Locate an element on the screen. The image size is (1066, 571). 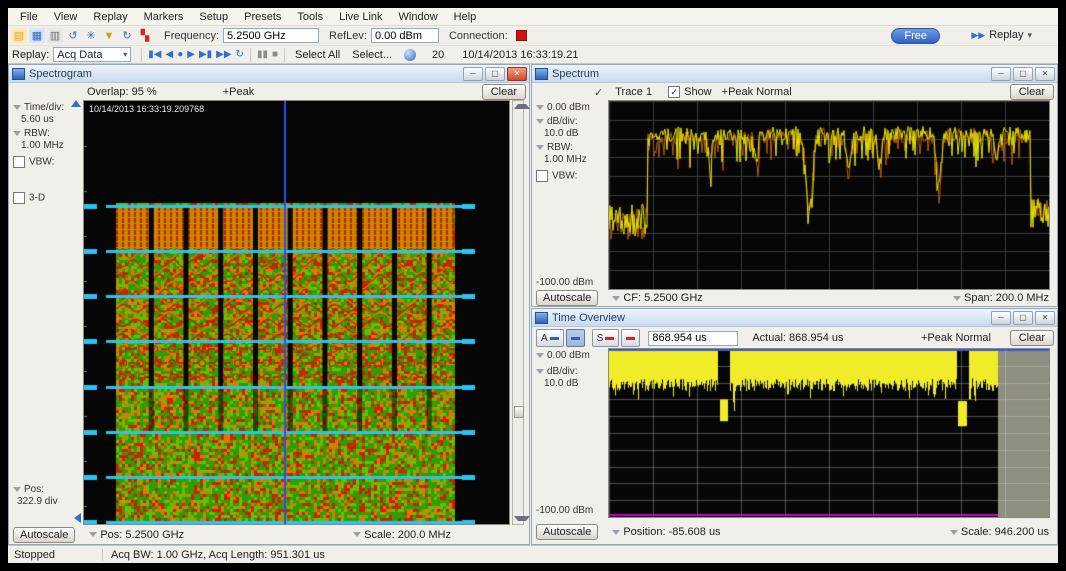
menu-item-presets: Presets is located at coordinates (262, 17).